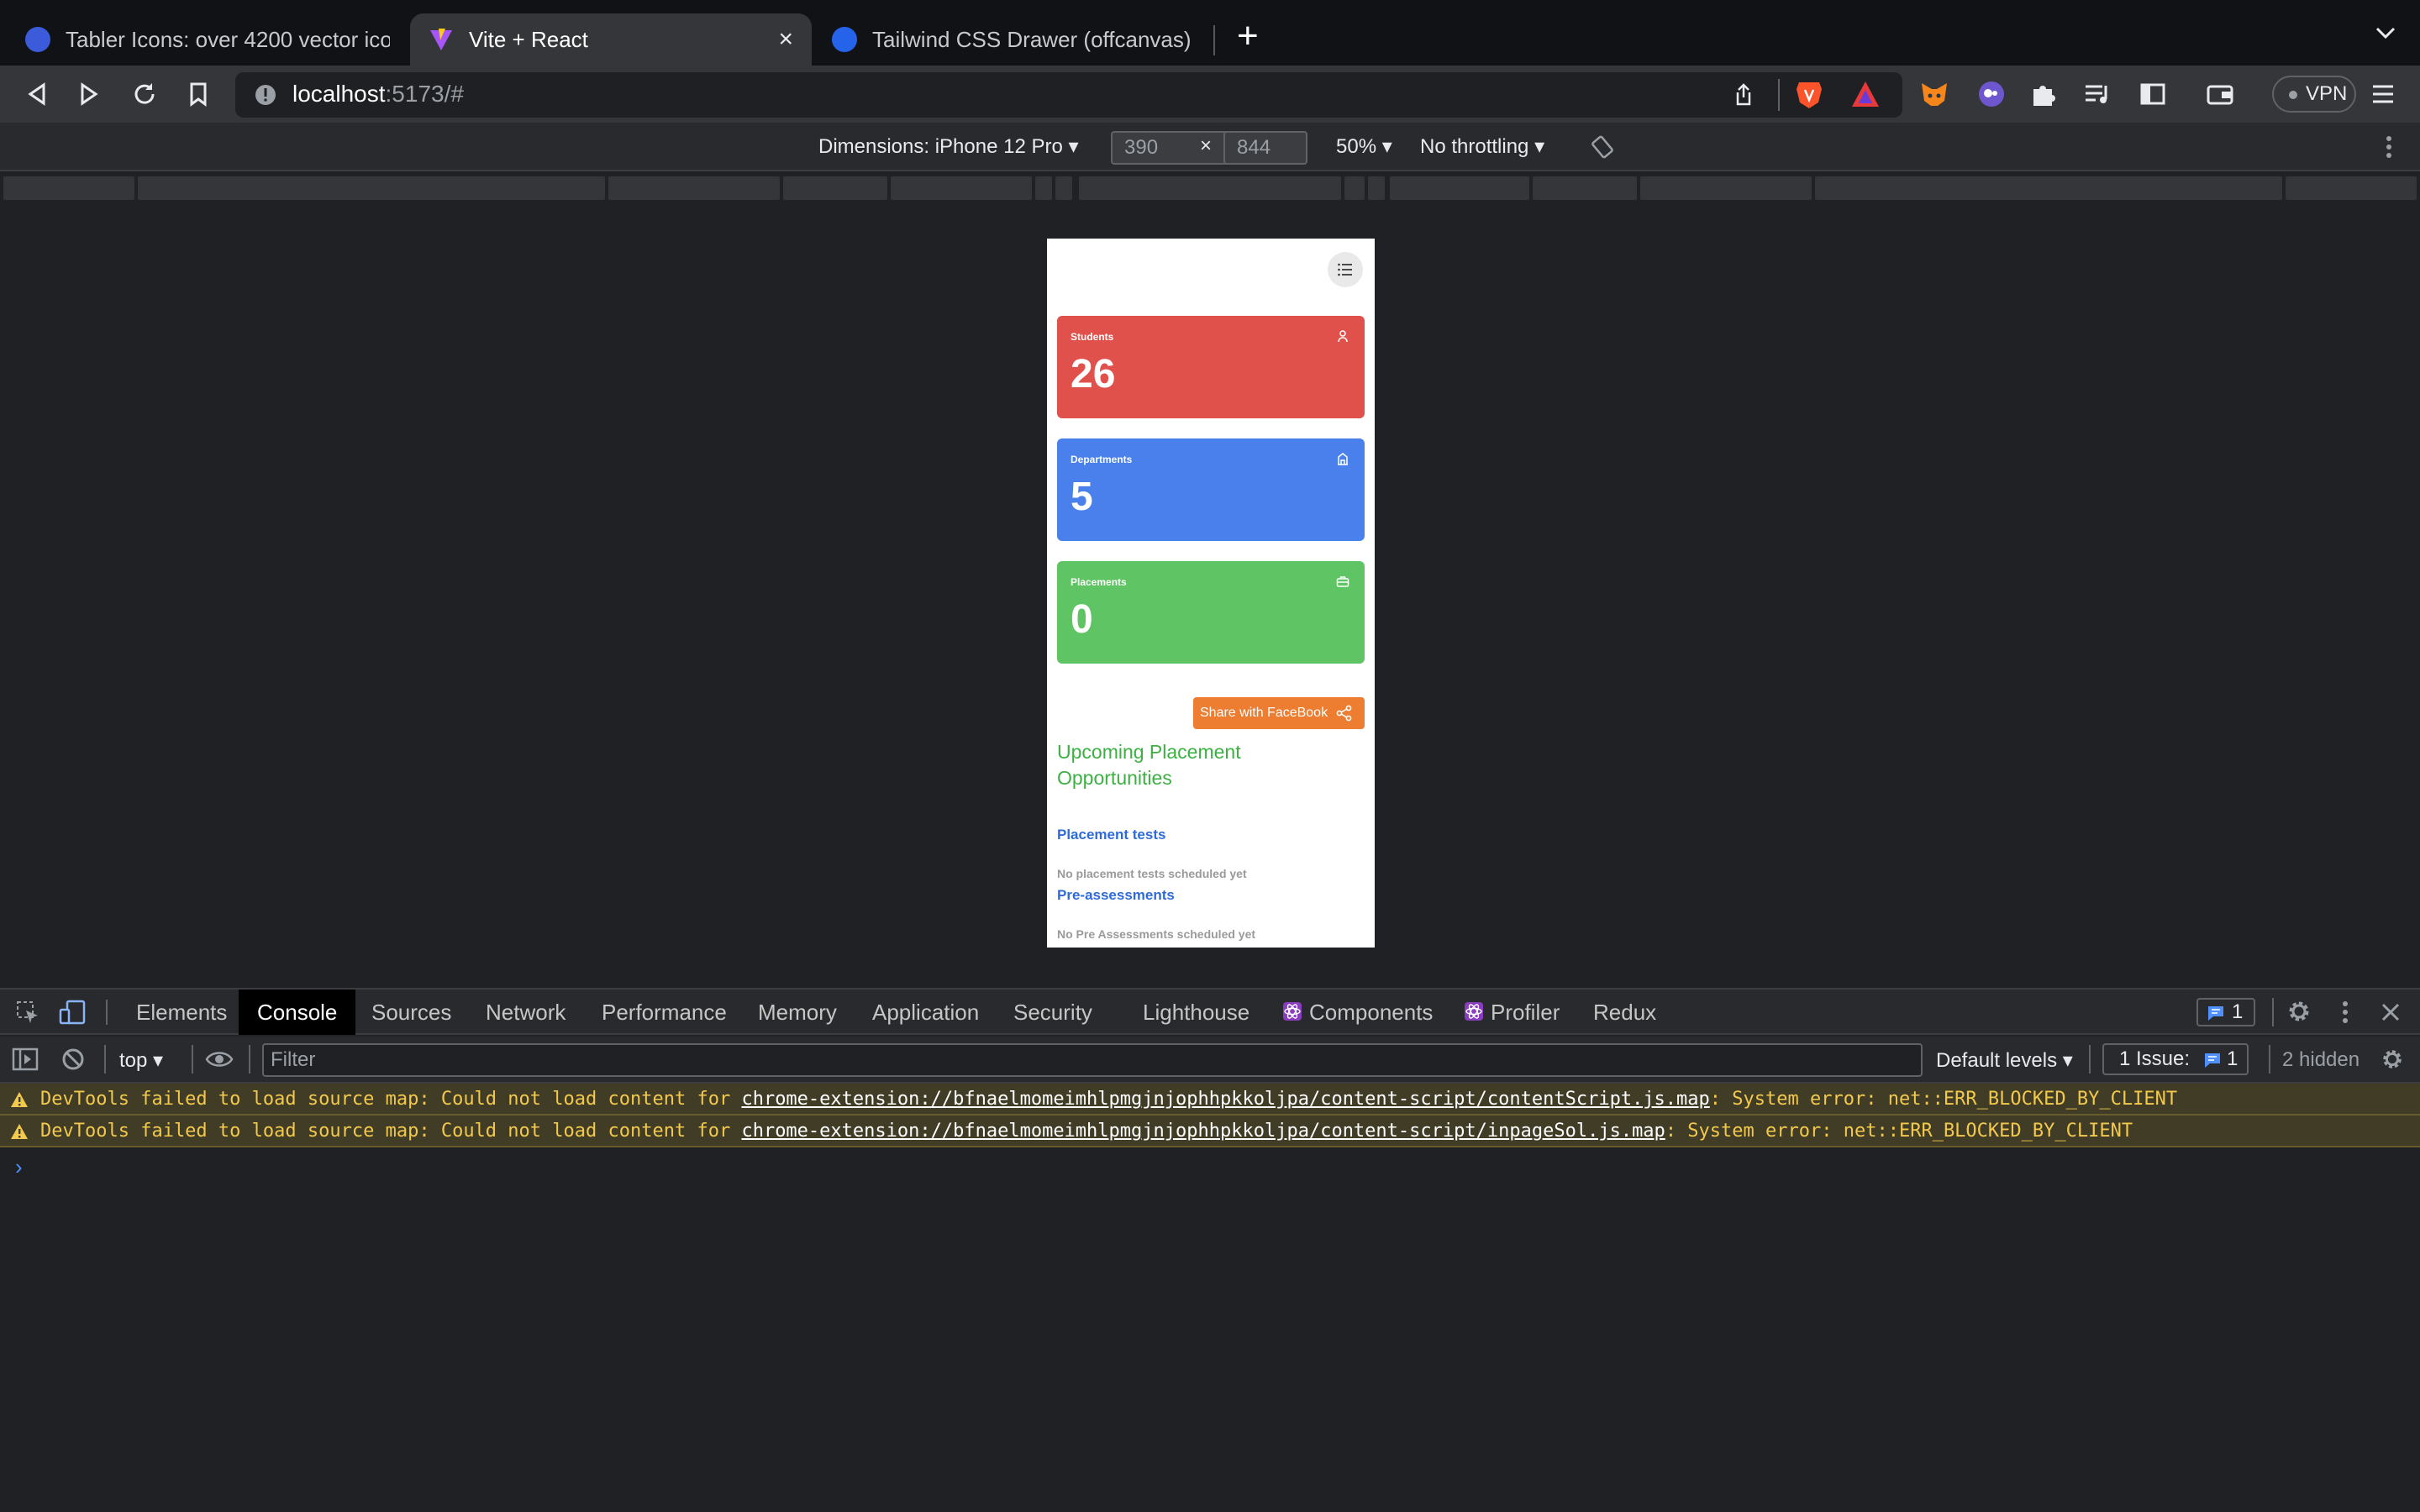 The height and width of the screenshot is (1512, 2420). Describe the element at coordinates (785, 39) in the screenshot. I see `close-tab-icon: ×` at that location.